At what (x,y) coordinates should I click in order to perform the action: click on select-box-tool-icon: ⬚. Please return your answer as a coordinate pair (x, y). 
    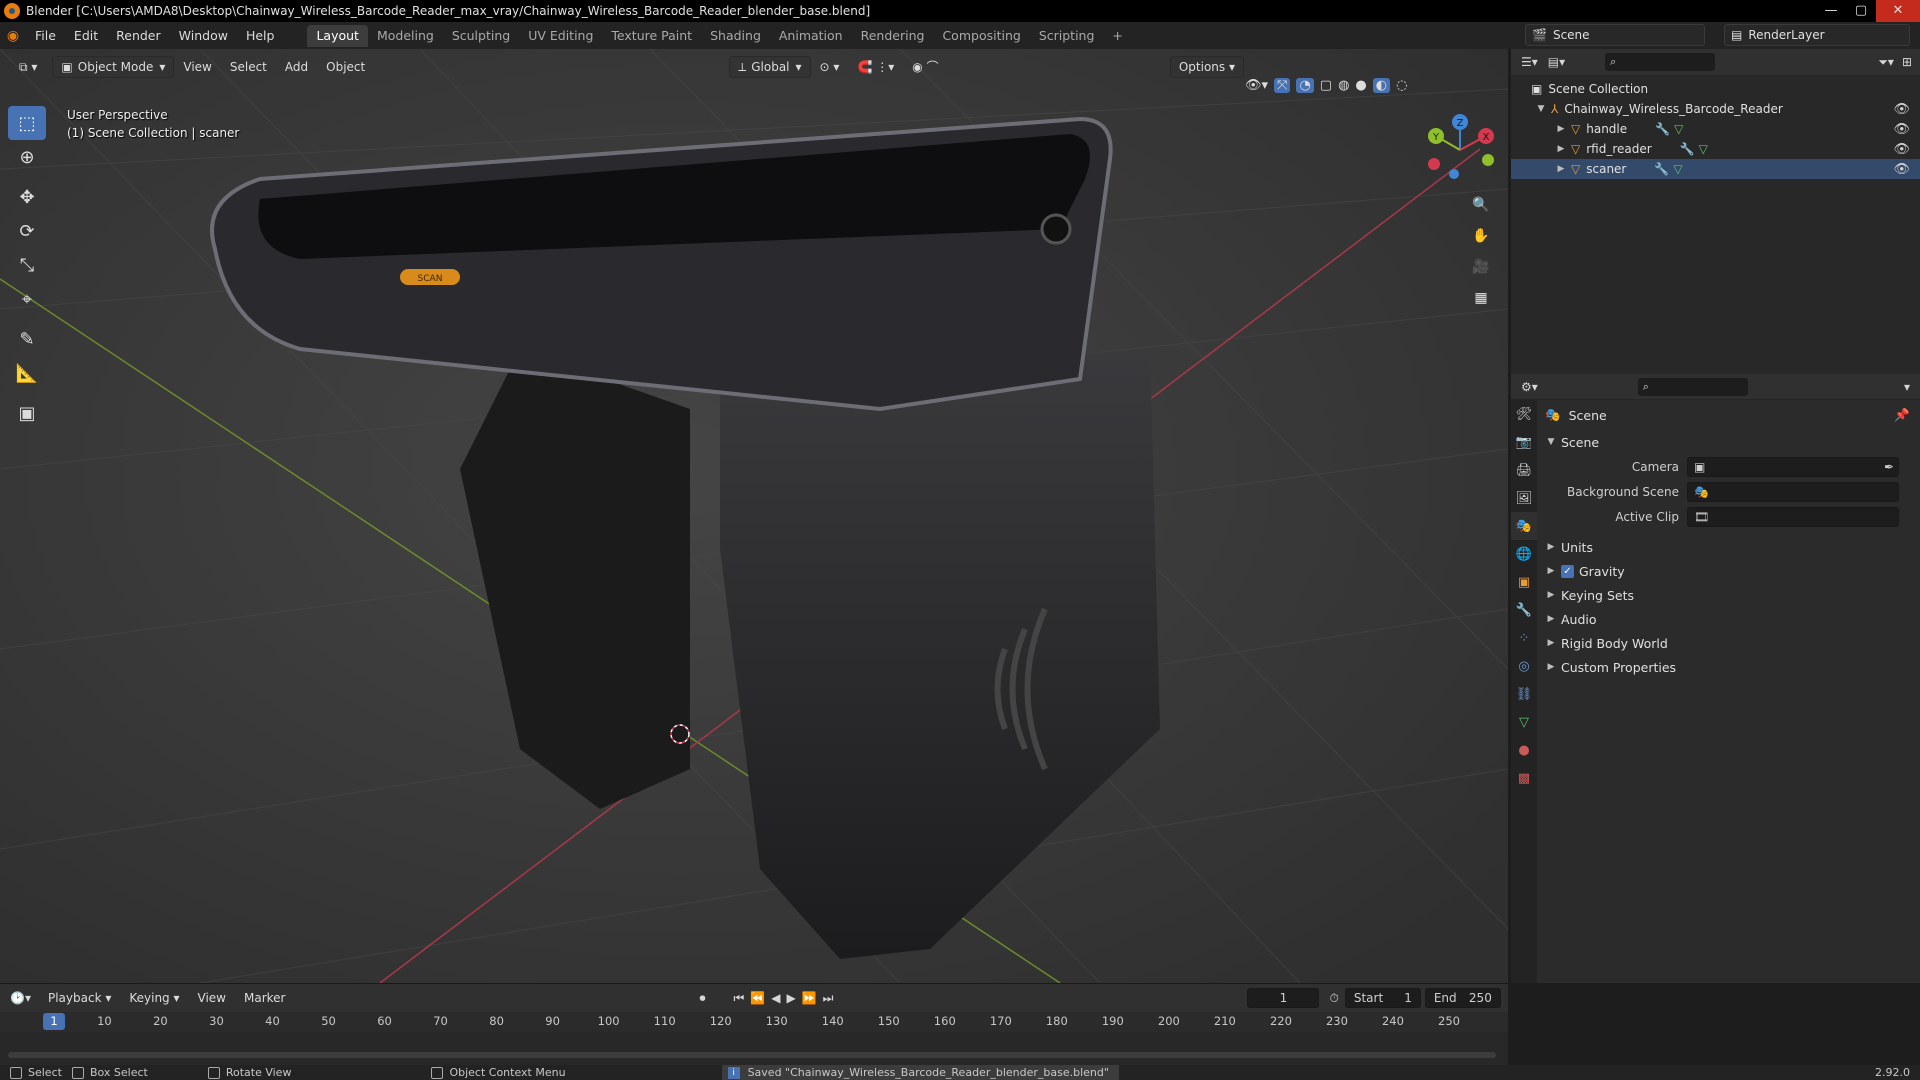
    Looking at the image, I should click on (27, 123).